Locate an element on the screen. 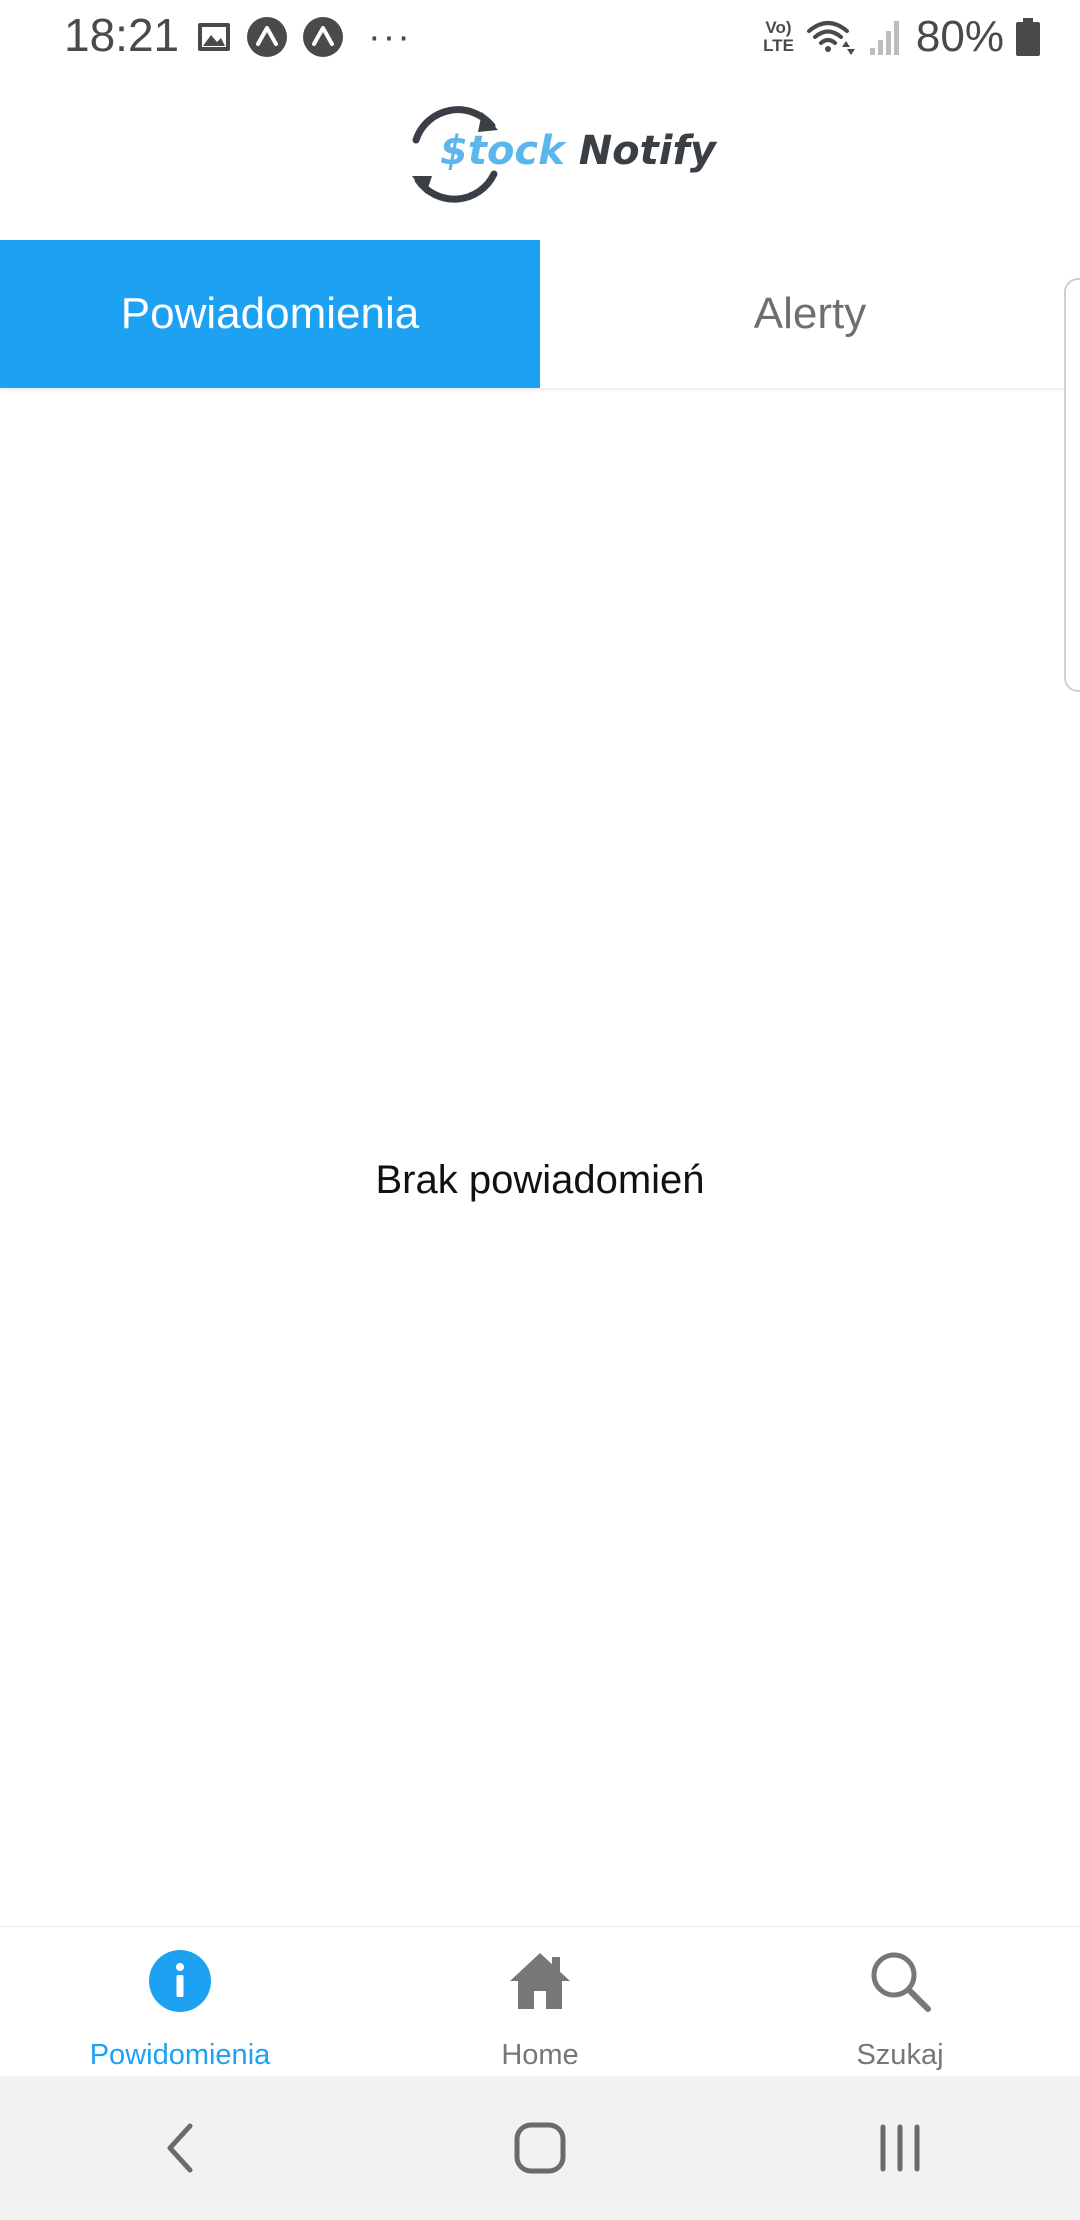 This screenshot has width=1080, height=2220. back-icon is located at coordinates (180, 2148).